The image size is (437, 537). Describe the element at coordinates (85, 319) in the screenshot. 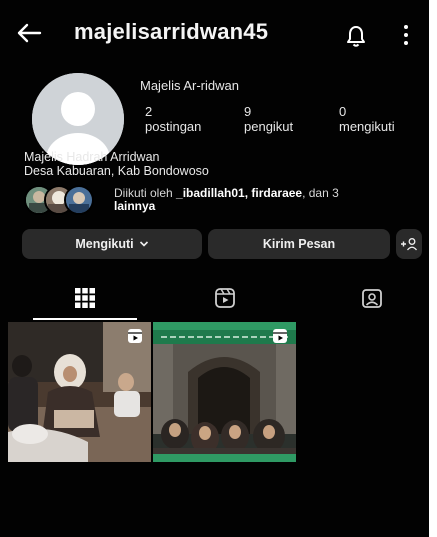

I see `active-tab-indicator` at that location.